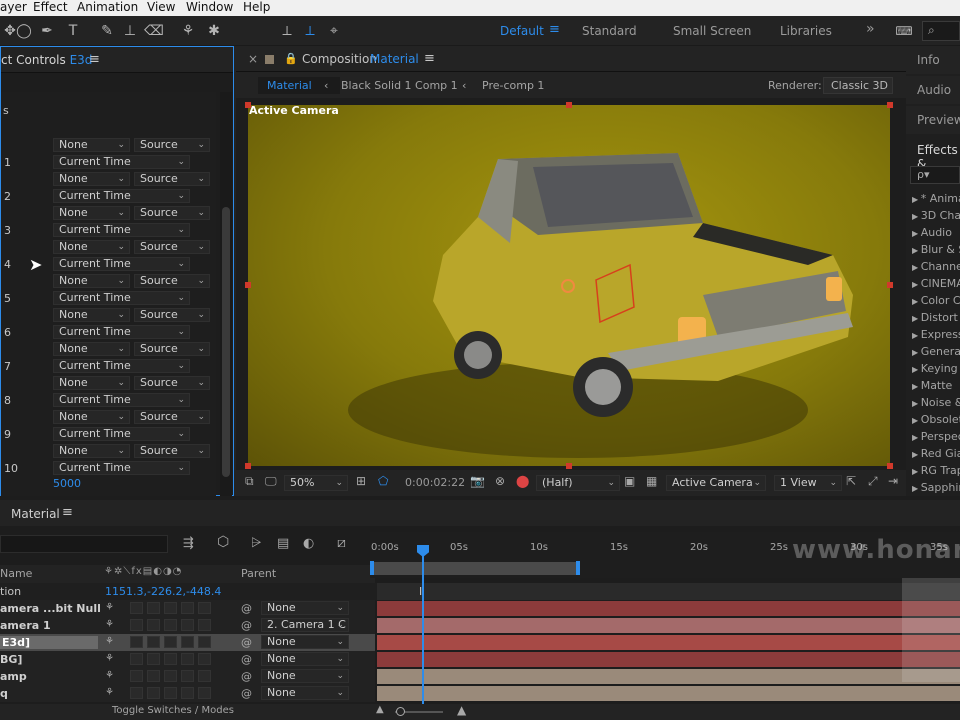 The width and height of the screenshot is (960, 720). Describe the element at coordinates (50, 7) in the screenshot. I see `menu-effect: Effect` at that location.